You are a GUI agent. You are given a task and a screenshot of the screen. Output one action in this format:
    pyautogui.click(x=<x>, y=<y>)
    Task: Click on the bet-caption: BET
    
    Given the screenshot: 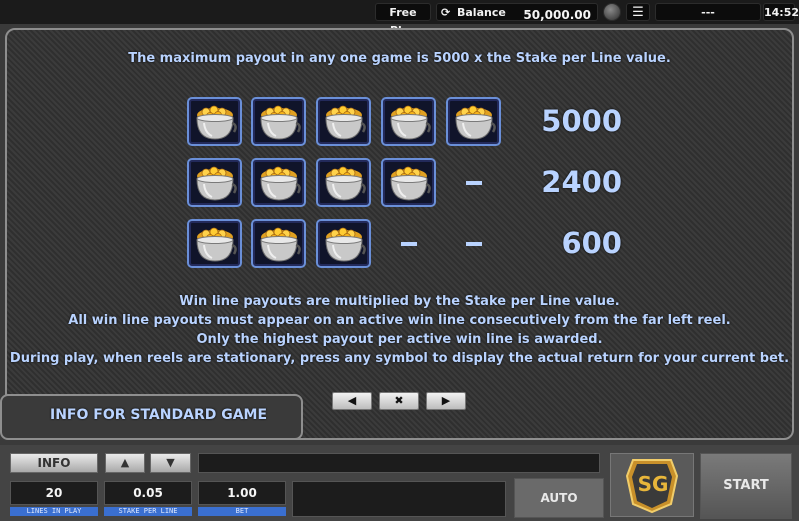 What is the action you would take?
    pyautogui.click(x=242, y=511)
    